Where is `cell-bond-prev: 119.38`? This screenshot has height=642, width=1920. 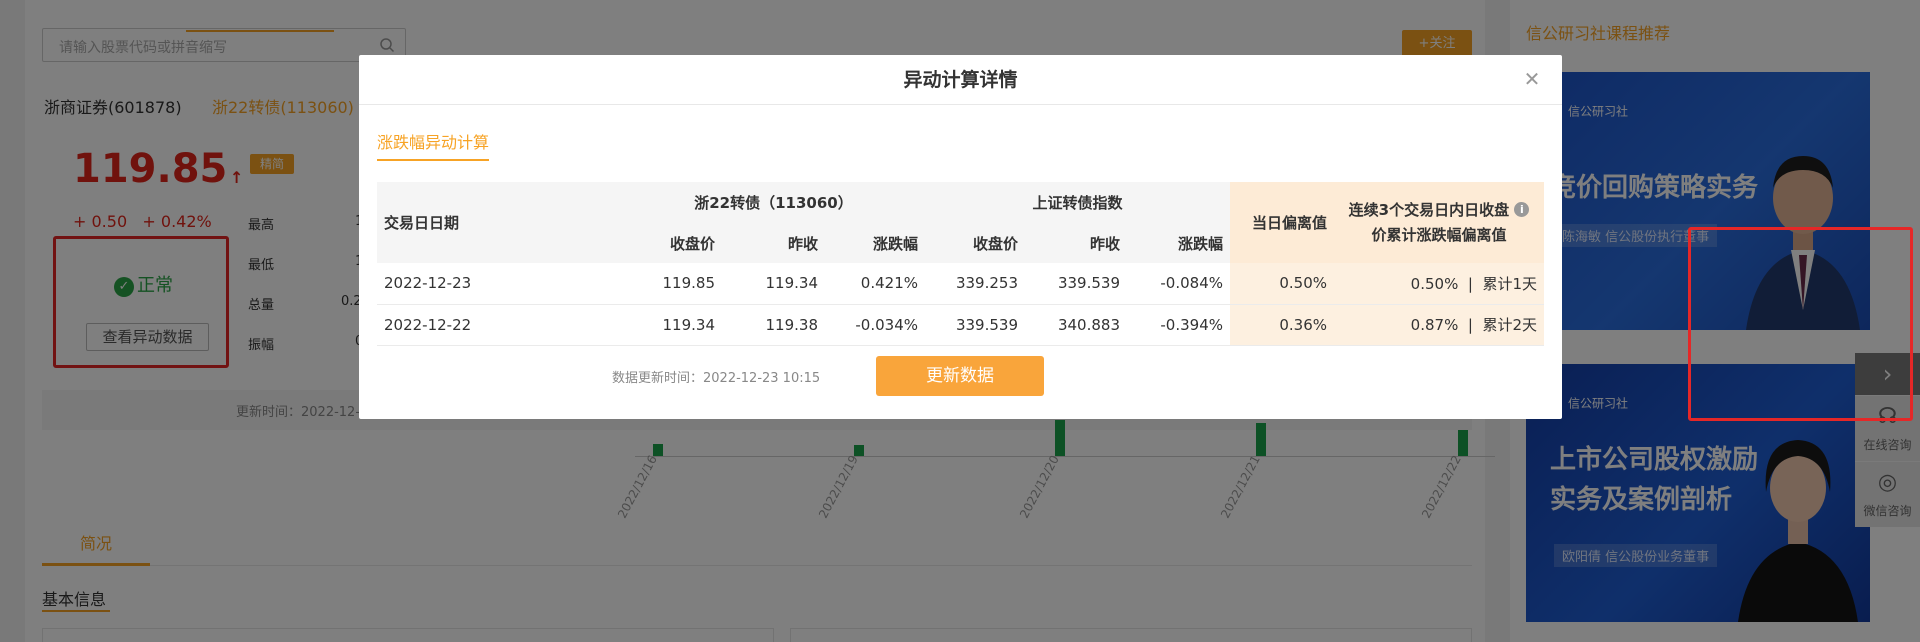 cell-bond-prev: 119.38 is located at coordinates (773, 325).